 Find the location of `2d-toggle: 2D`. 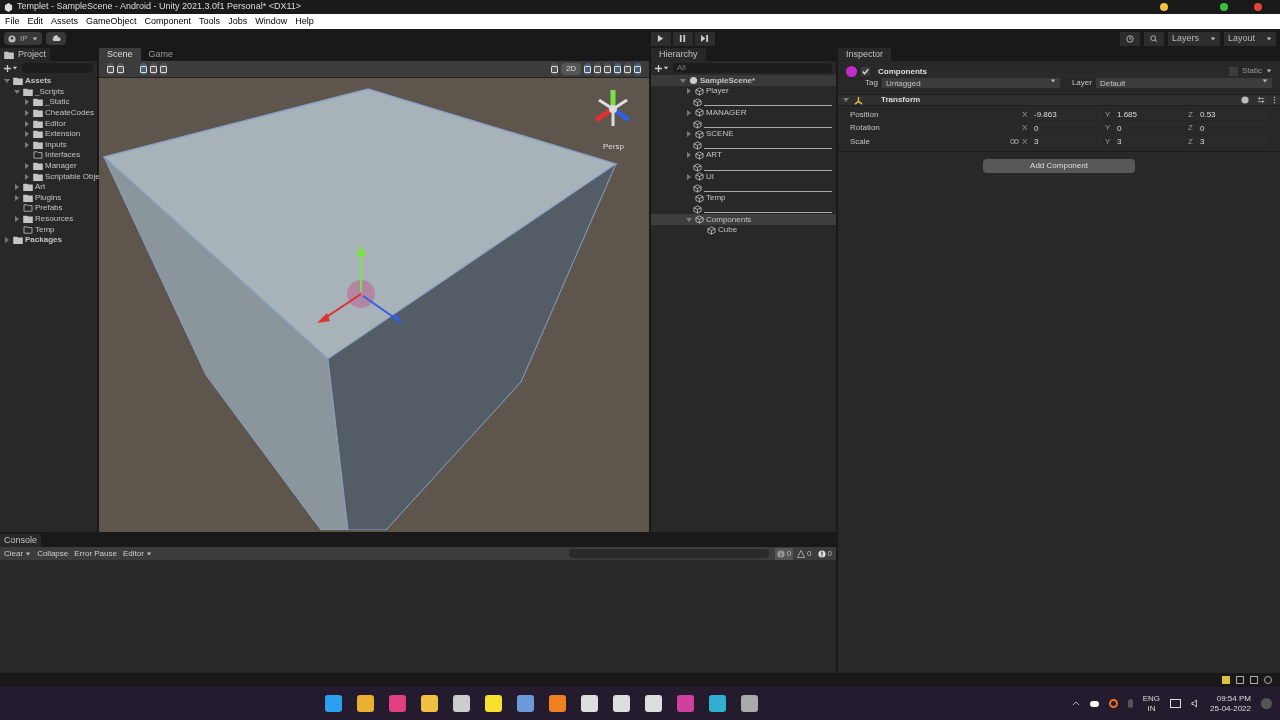

2d-toggle: 2D is located at coordinates (571, 69).